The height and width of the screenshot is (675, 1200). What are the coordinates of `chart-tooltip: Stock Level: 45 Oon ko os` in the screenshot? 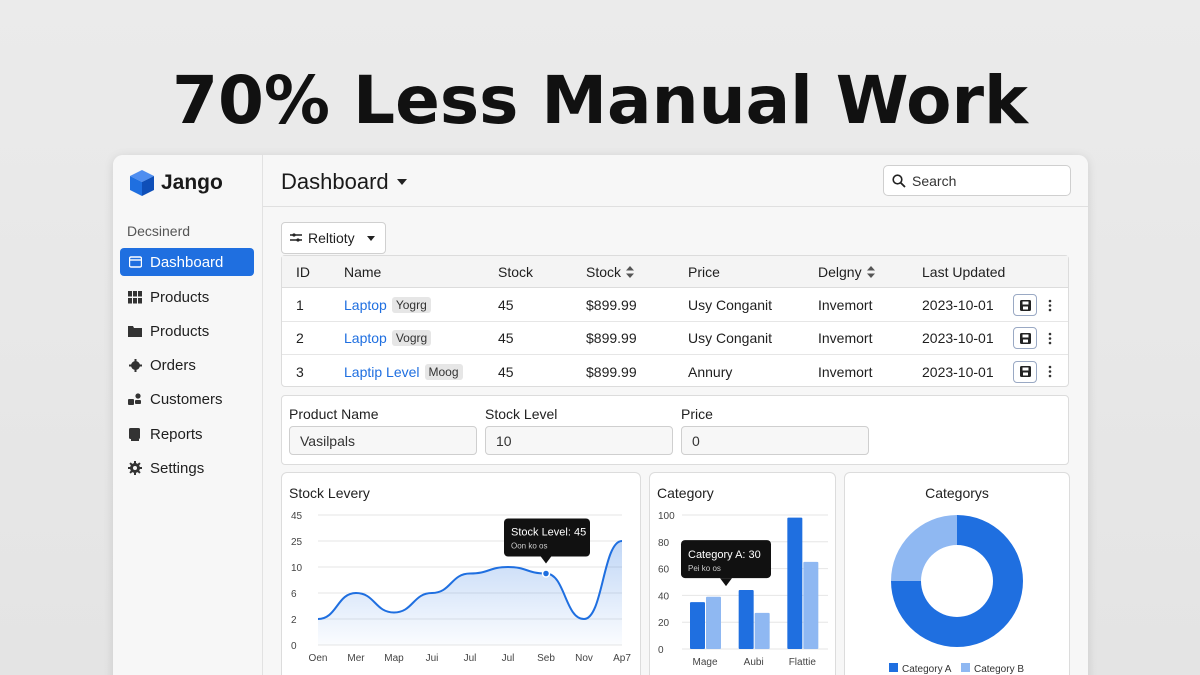 It's located at (547, 541).